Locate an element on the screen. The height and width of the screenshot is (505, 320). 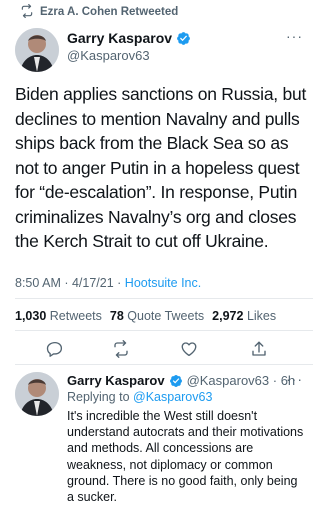
likes-count: 2,972 is located at coordinates (228, 316).